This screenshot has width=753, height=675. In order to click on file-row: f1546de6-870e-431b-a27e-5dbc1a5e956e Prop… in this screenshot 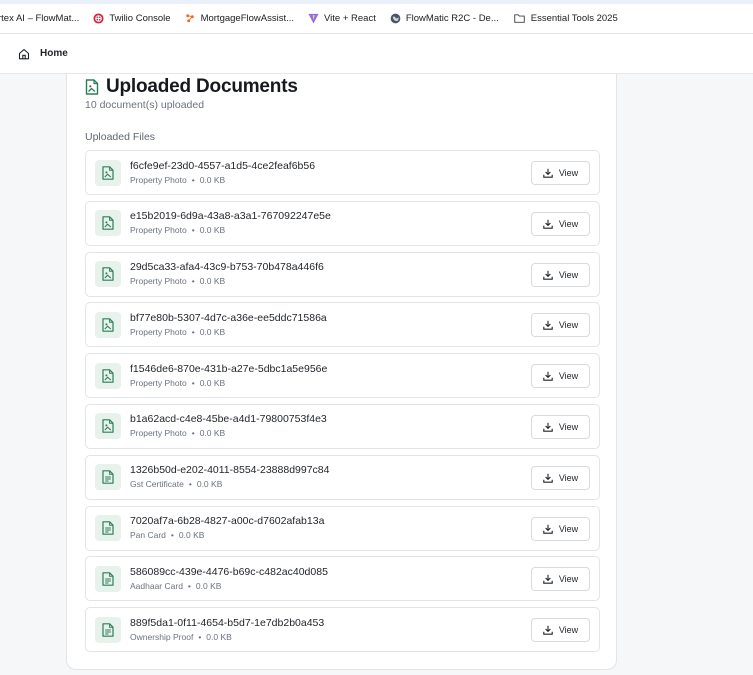, I will do `click(342, 376)`.